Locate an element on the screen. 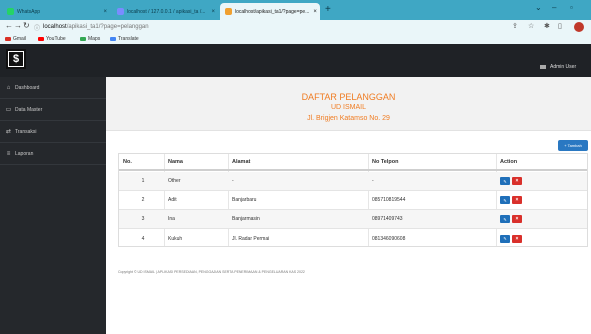 This screenshot has height=334, width=591. sidebar-item-laporan: ≡ Laporan is located at coordinates (53, 154).